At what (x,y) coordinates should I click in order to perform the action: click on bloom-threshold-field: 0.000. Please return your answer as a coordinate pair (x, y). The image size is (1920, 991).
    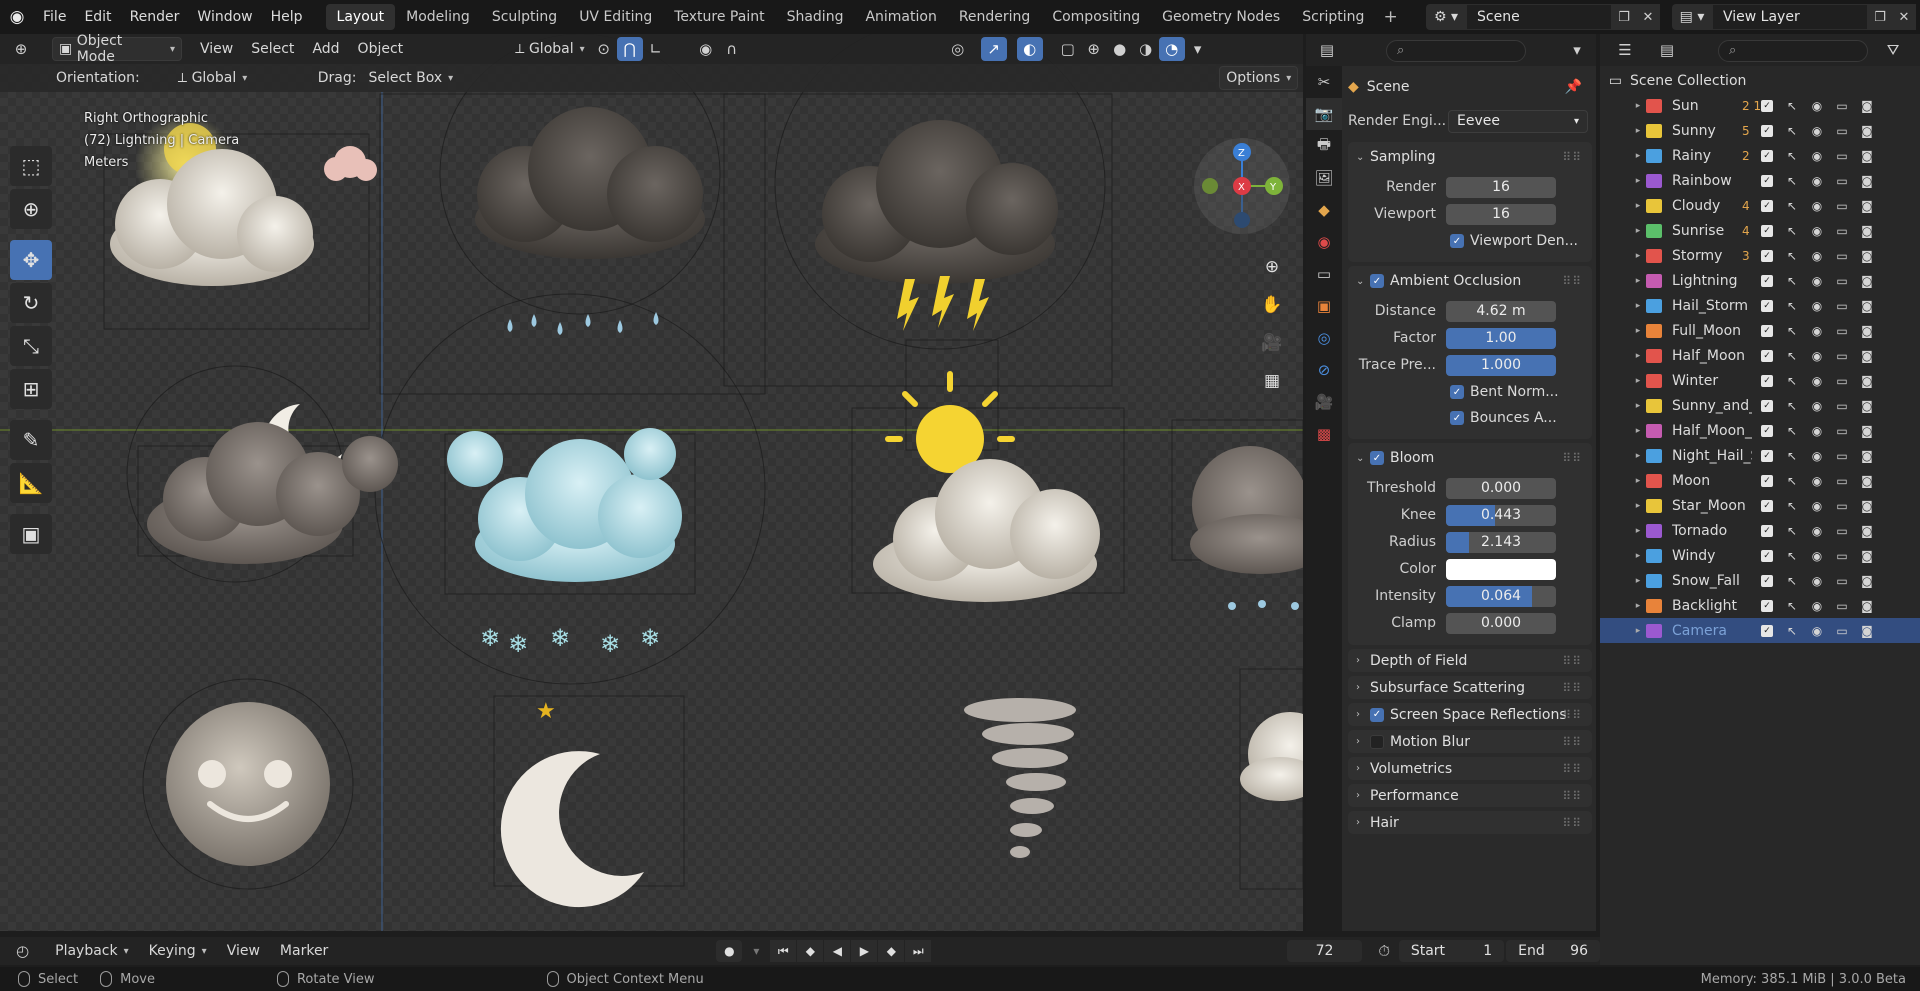
    Looking at the image, I should click on (1501, 488).